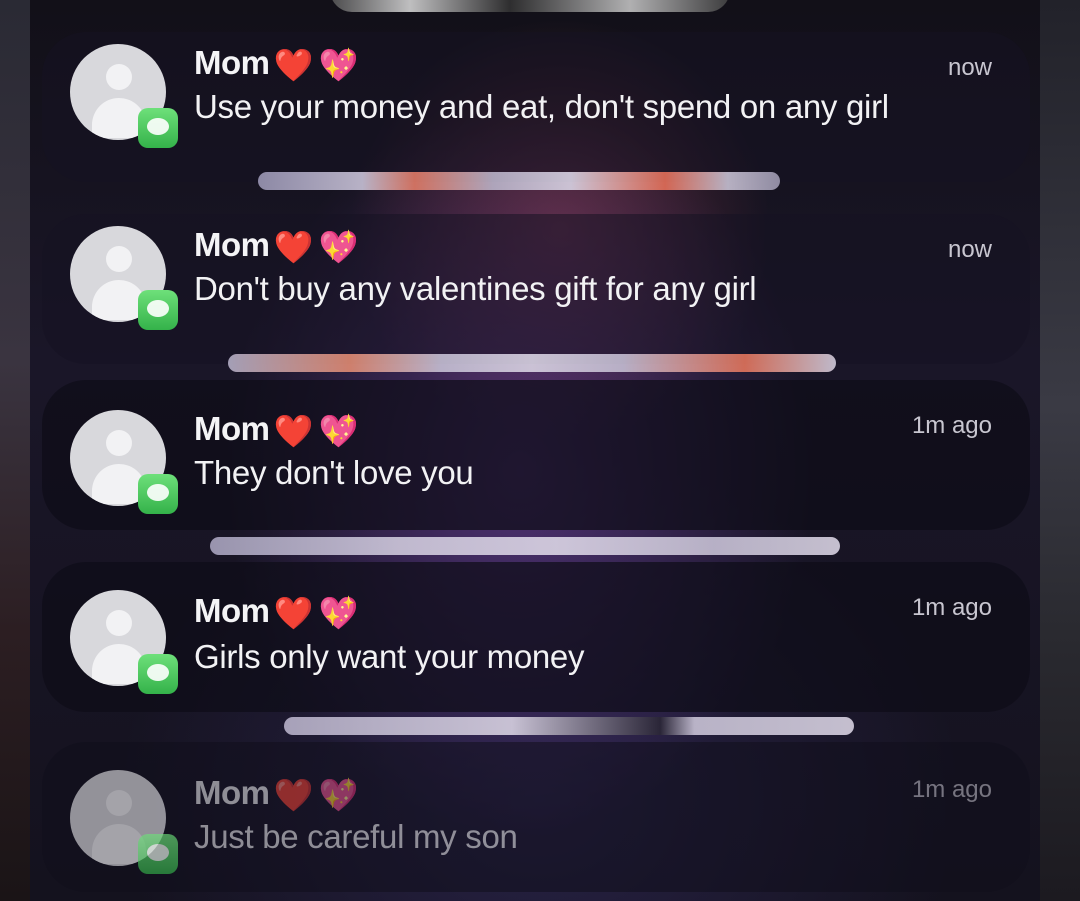 This screenshot has width=1080, height=901. What do you see at coordinates (530, 6) in the screenshot?
I see `background-top-shape` at bounding box center [530, 6].